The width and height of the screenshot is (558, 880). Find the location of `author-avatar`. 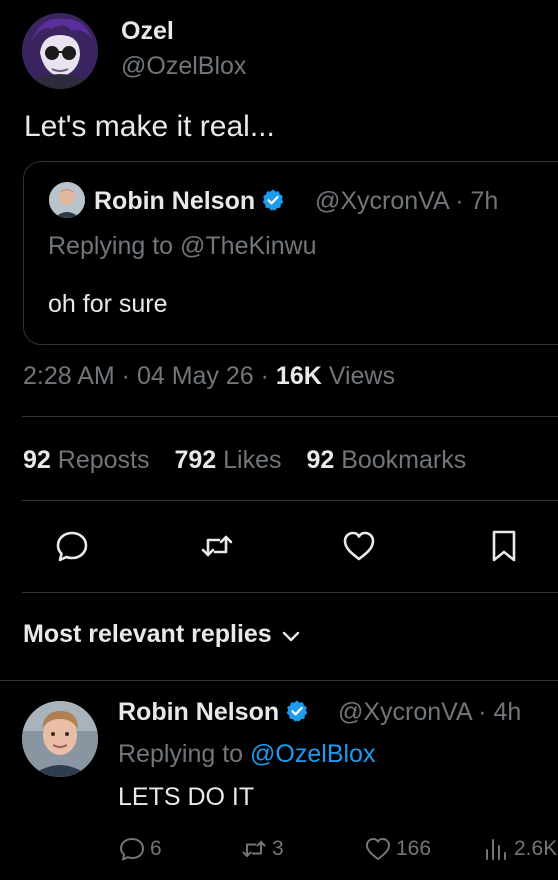

author-avatar is located at coordinates (60, 51).